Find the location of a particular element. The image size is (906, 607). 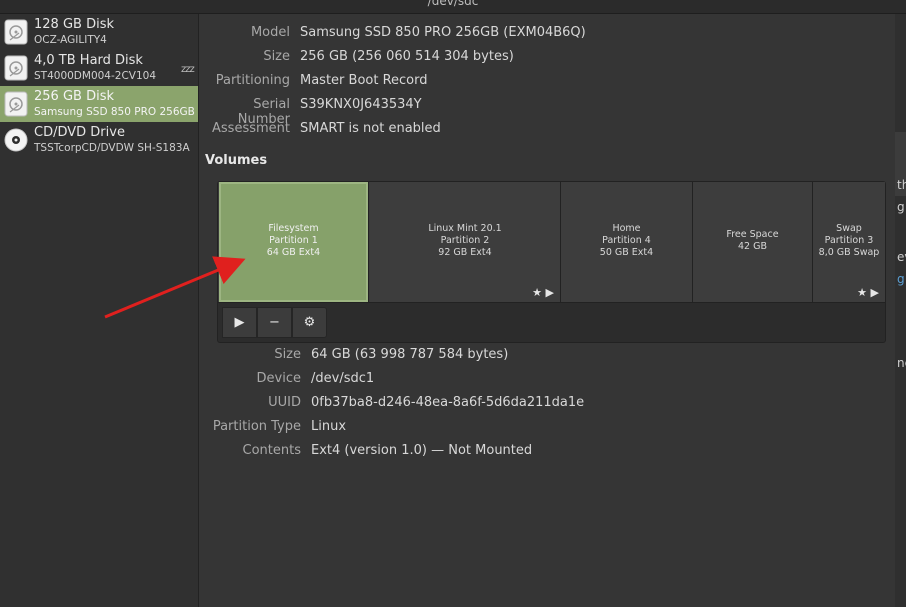

disk-item-256gb: 256 GB Disk Samsung SSD 850 PRO 256GB is located at coordinates (99, 104).